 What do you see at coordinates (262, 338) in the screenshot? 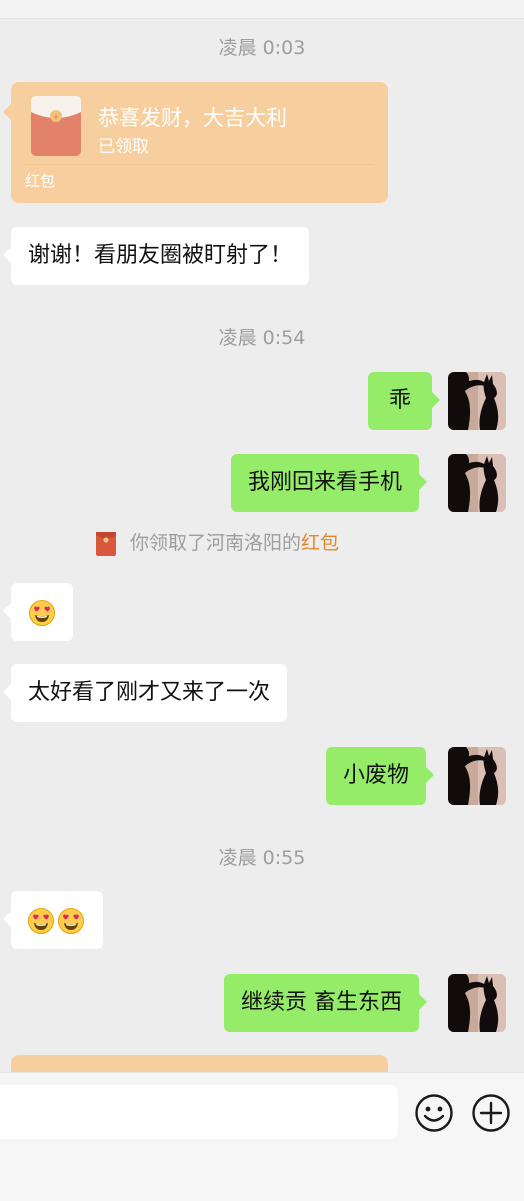
I see `timestamp: 凌晨 0:54` at bounding box center [262, 338].